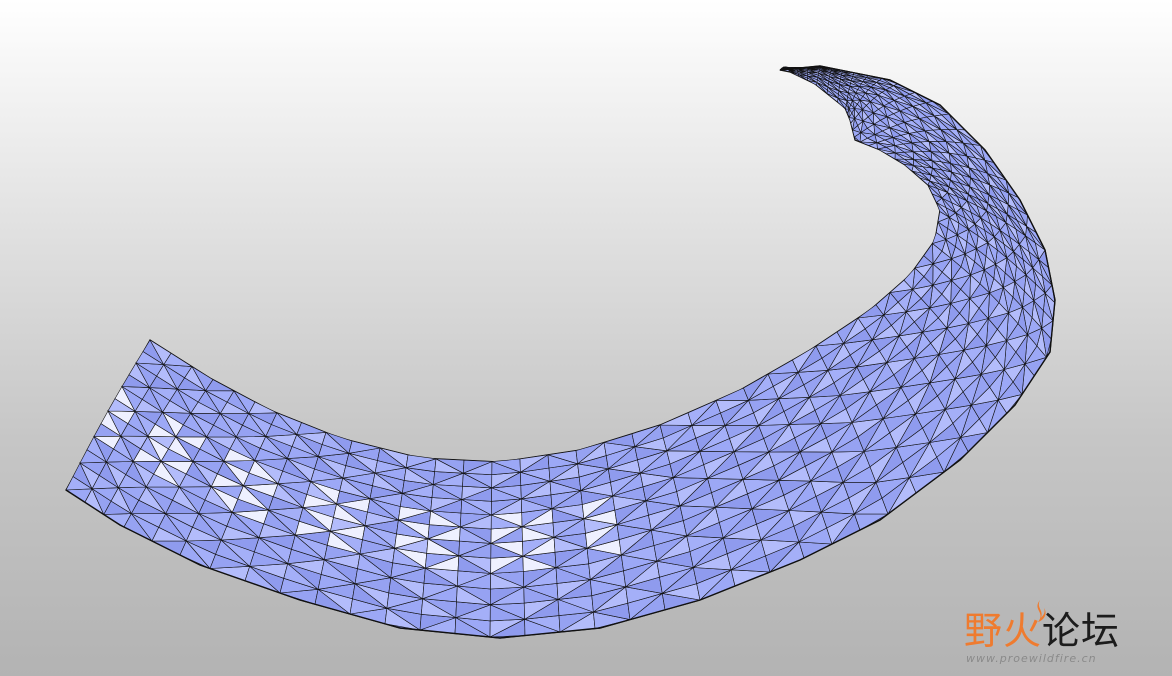  I want to click on watermark-url: www.proewildfire.cn, so click(1031, 658).